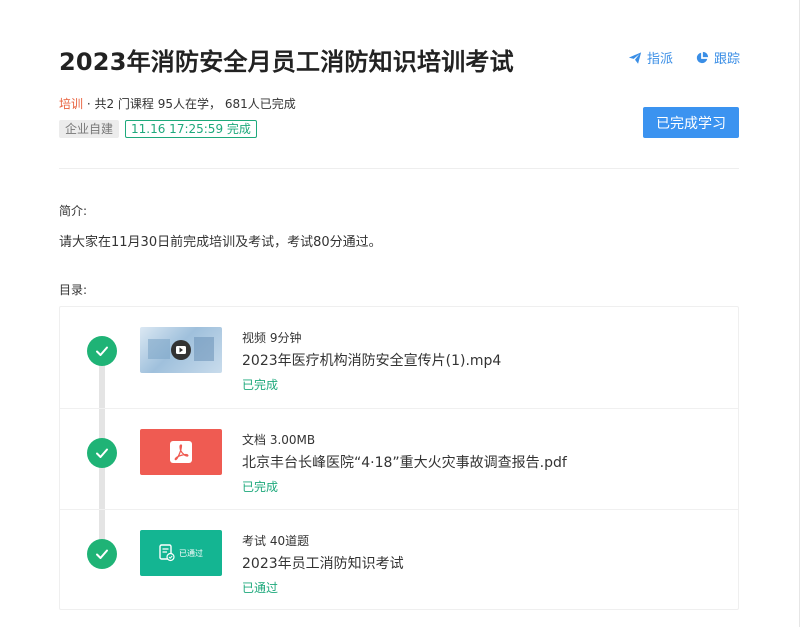 The image size is (800, 627). I want to click on item-status: 已通过, so click(260, 588).